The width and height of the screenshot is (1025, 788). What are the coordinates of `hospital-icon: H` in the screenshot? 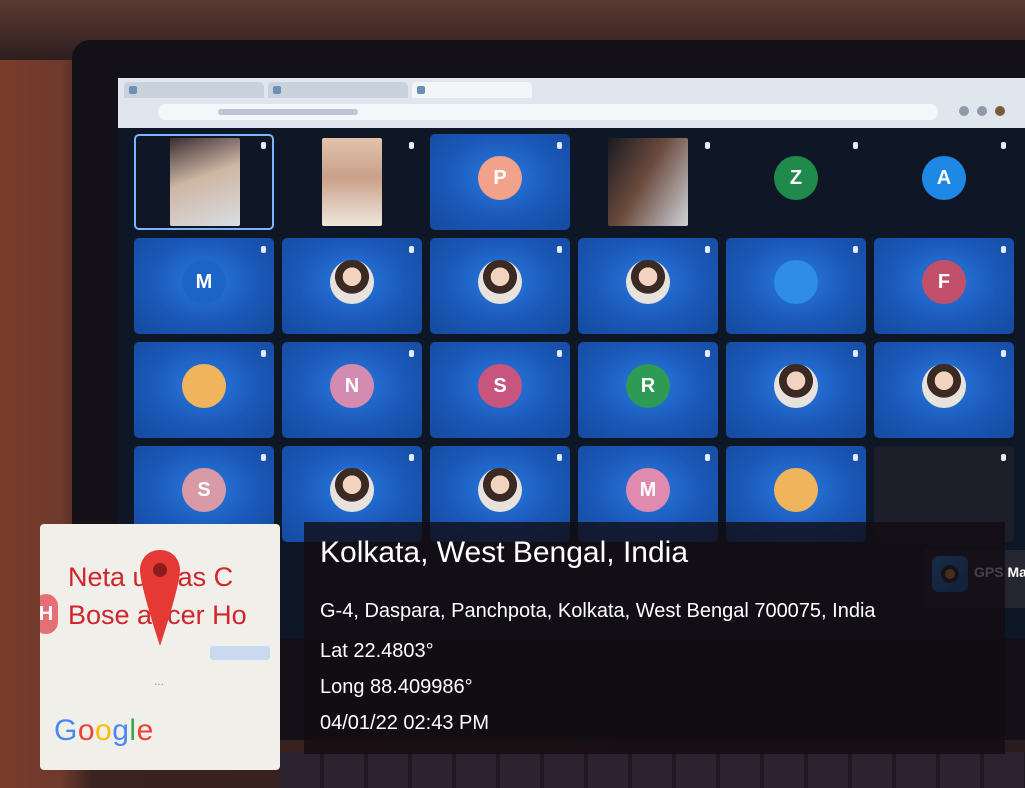 It's located at (49, 614).